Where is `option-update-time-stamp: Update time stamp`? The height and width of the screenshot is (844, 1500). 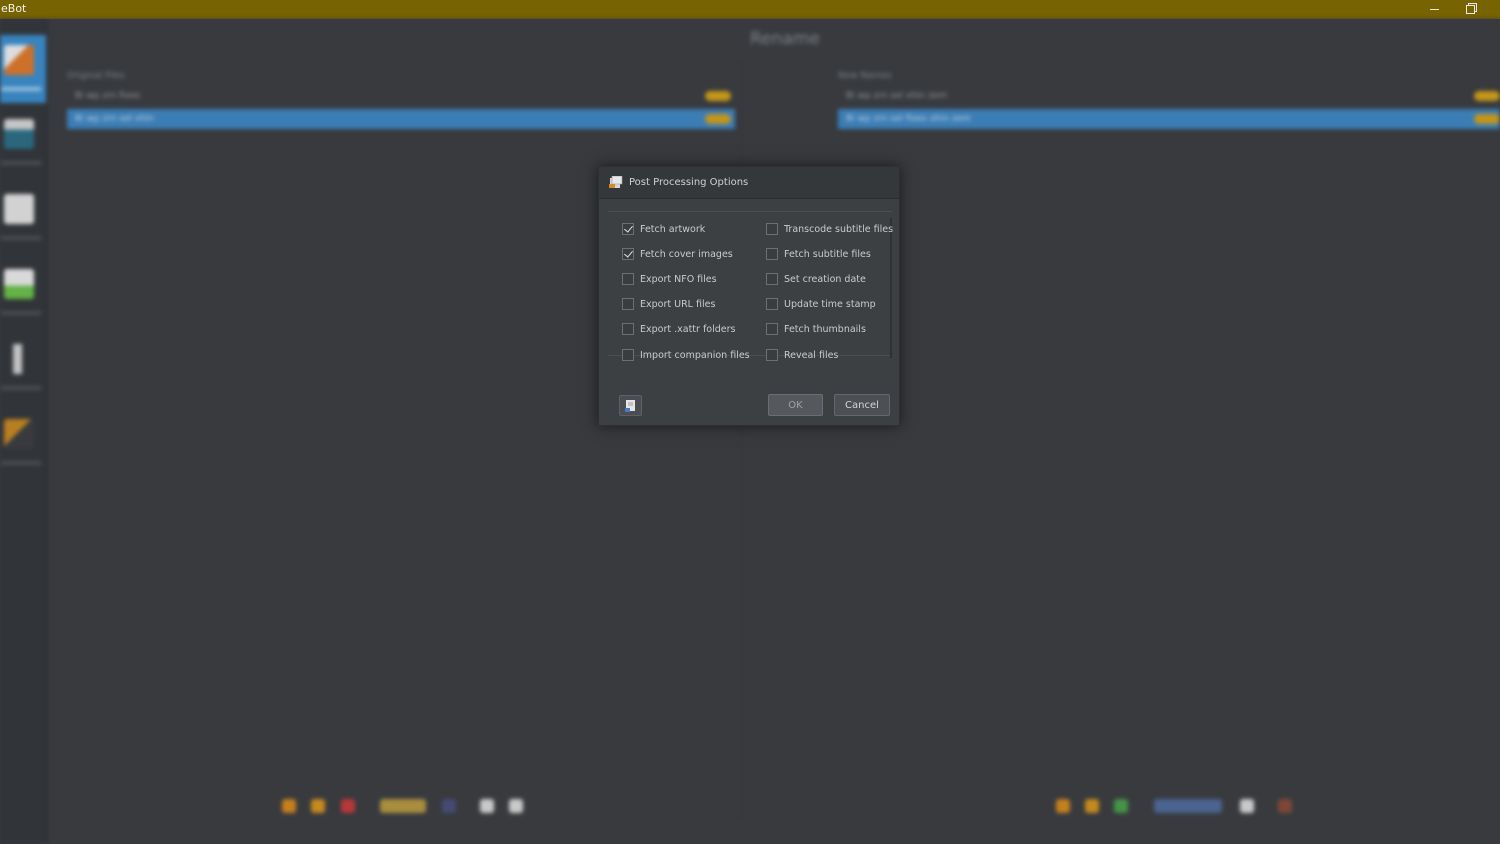 option-update-time-stamp: Update time stamp is located at coordinates (821, 304).